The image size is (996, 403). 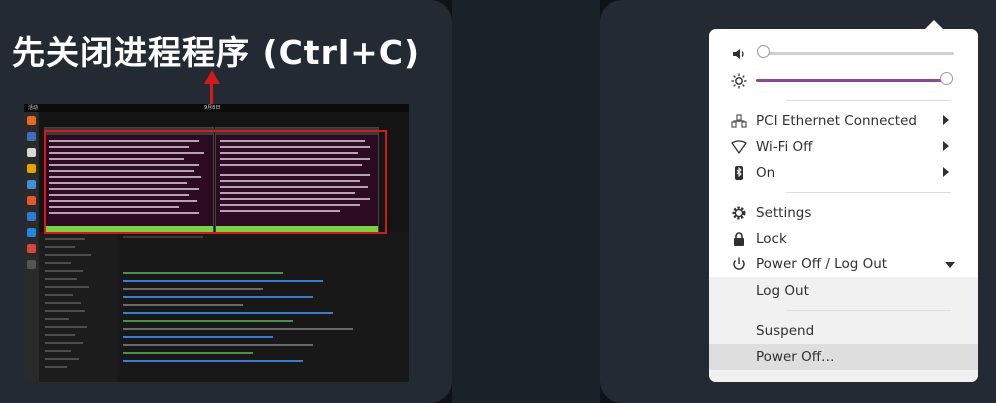 What do you see at coordinates (822, 264) in the screenshot?
I see `power-label: Power Off / Log Out` at bounding box center [822, 264].